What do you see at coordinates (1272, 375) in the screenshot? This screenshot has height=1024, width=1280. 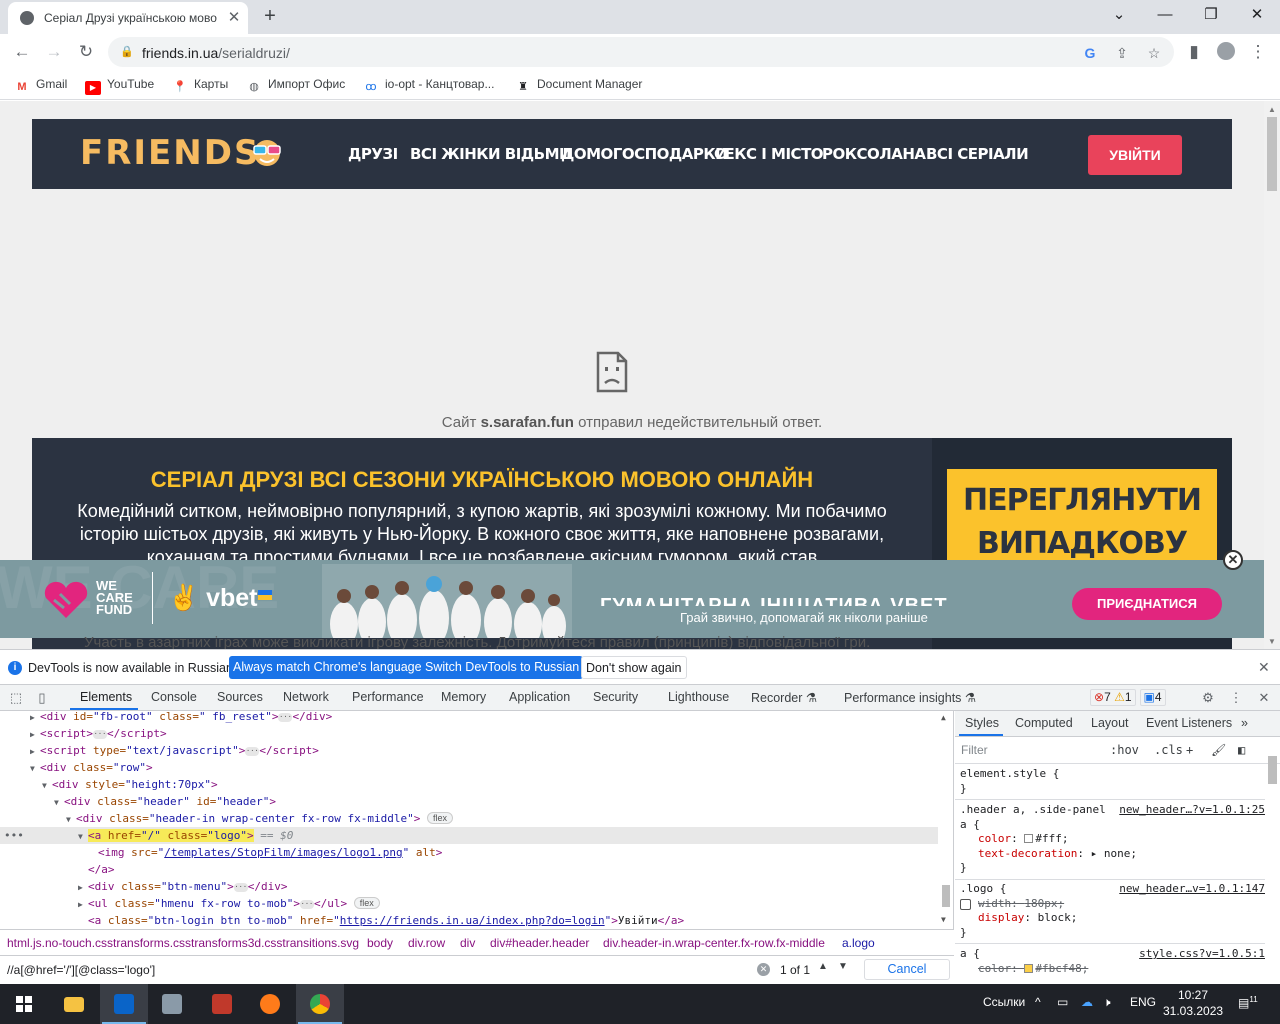 I see `page-scrollbar: ▲ ▼` at bounding box center [1272, 375].